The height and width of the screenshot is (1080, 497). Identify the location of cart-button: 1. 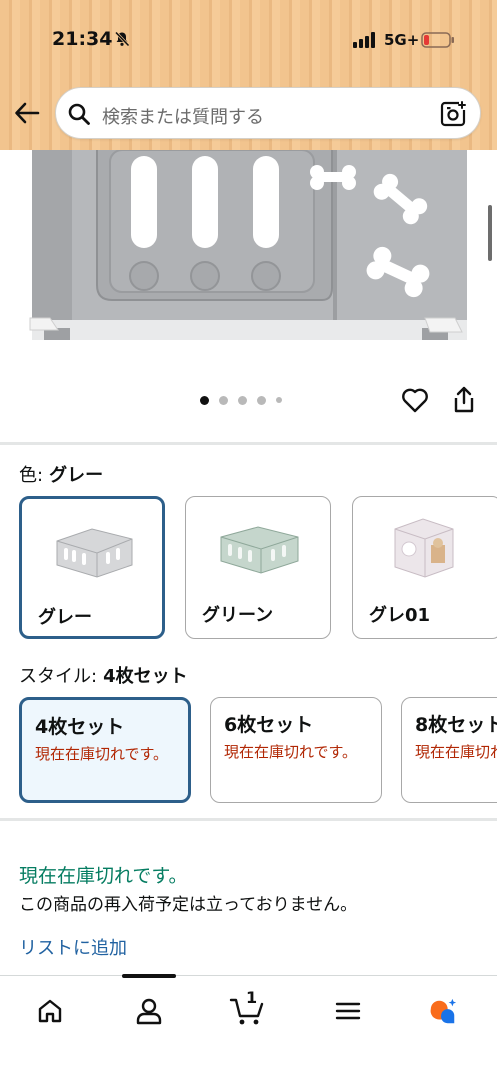
(249, 1008).